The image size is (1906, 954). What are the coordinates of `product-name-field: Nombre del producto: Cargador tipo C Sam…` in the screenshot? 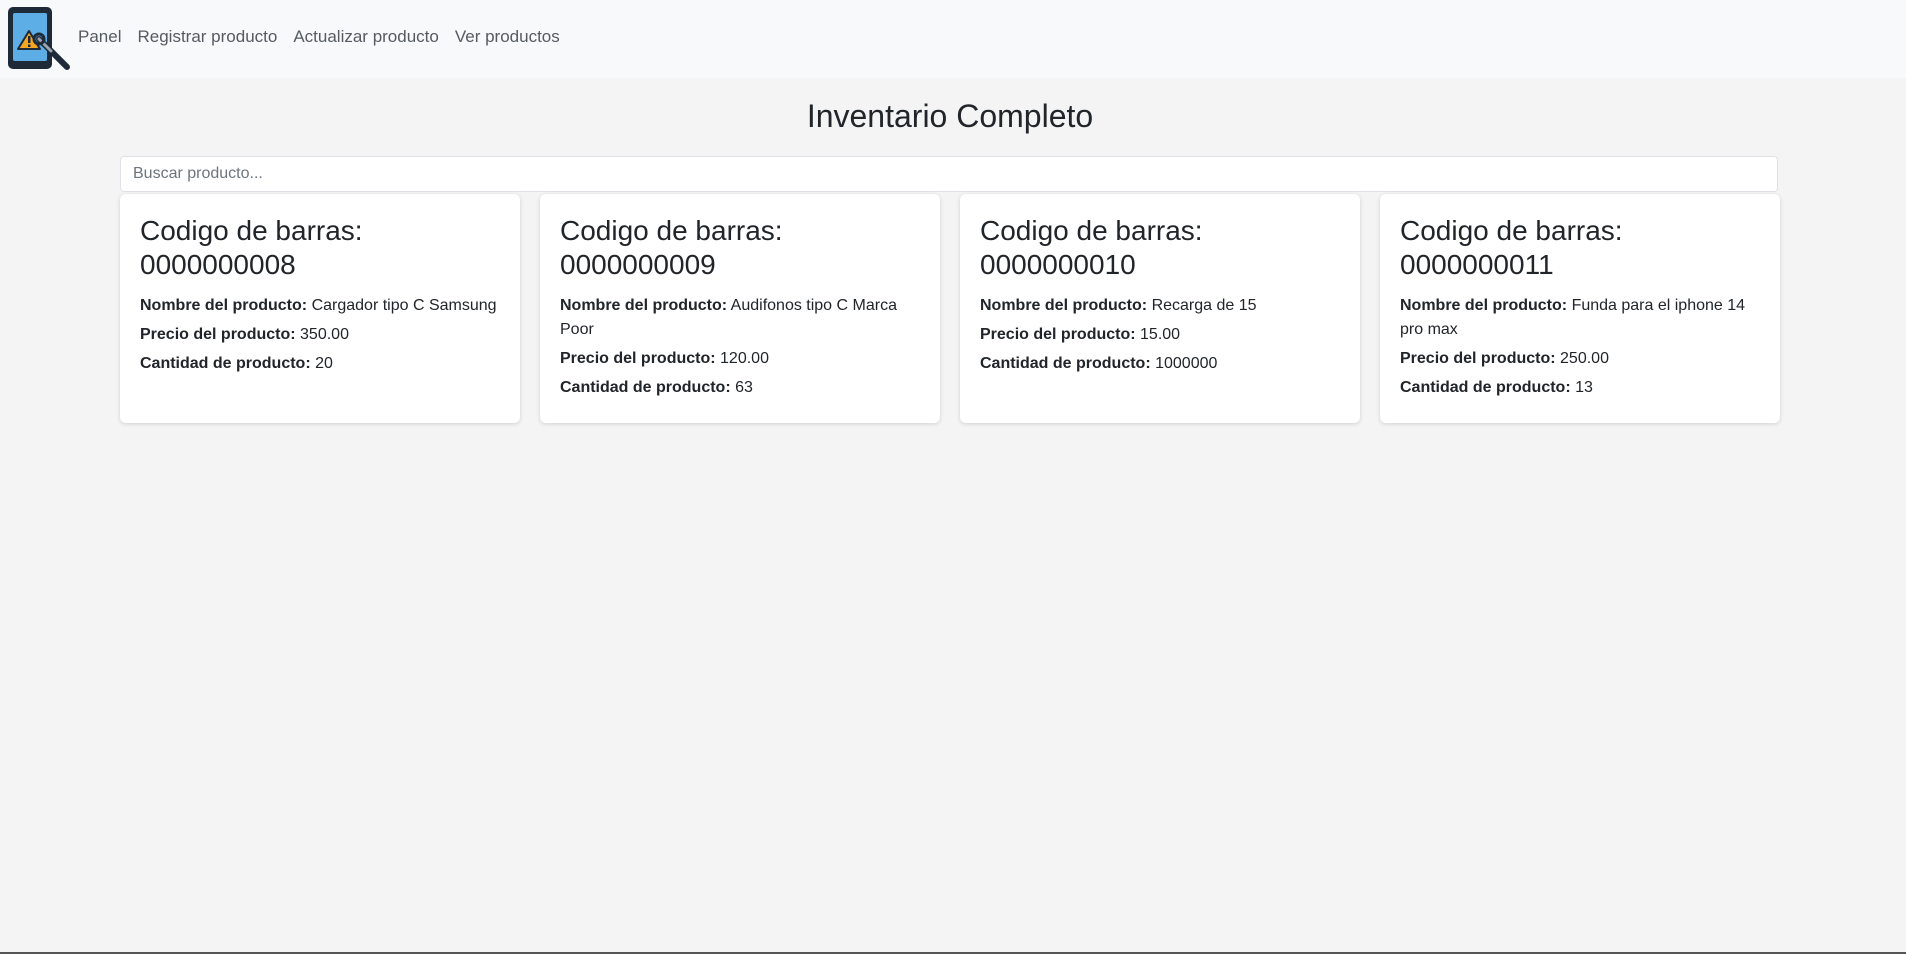 It's located at (320, 306).